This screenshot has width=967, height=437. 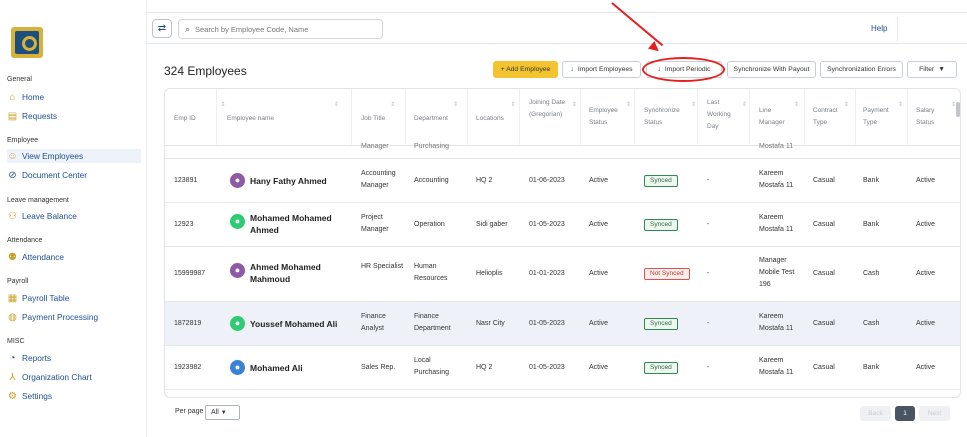 What do you see at coordinates (727, 115) in the screenshot?
I see `column-header-last-working-day: Last Working Day ⇕` at bounding box center [727, 115].